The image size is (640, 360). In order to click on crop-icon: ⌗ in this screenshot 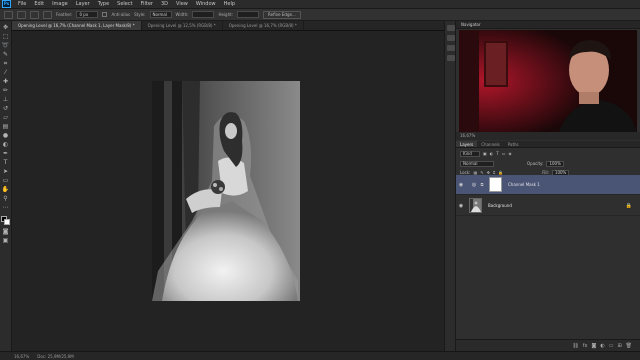, I will do `click(6, 63)`.